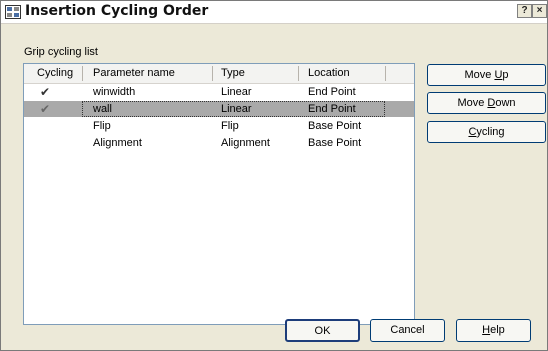 Image resolution: width=548 pixels, height=351 pixels. Describe the element at coordinates (524, 11) in the screenshot. I see `help-icon: ?` at that location.